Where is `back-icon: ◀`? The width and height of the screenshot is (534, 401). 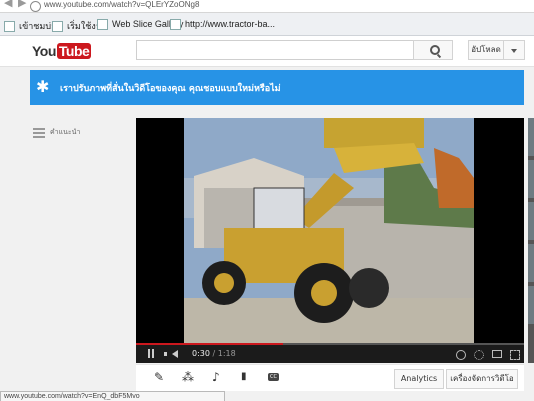
back-icon: ◀ is located at coordinates (8, 4).